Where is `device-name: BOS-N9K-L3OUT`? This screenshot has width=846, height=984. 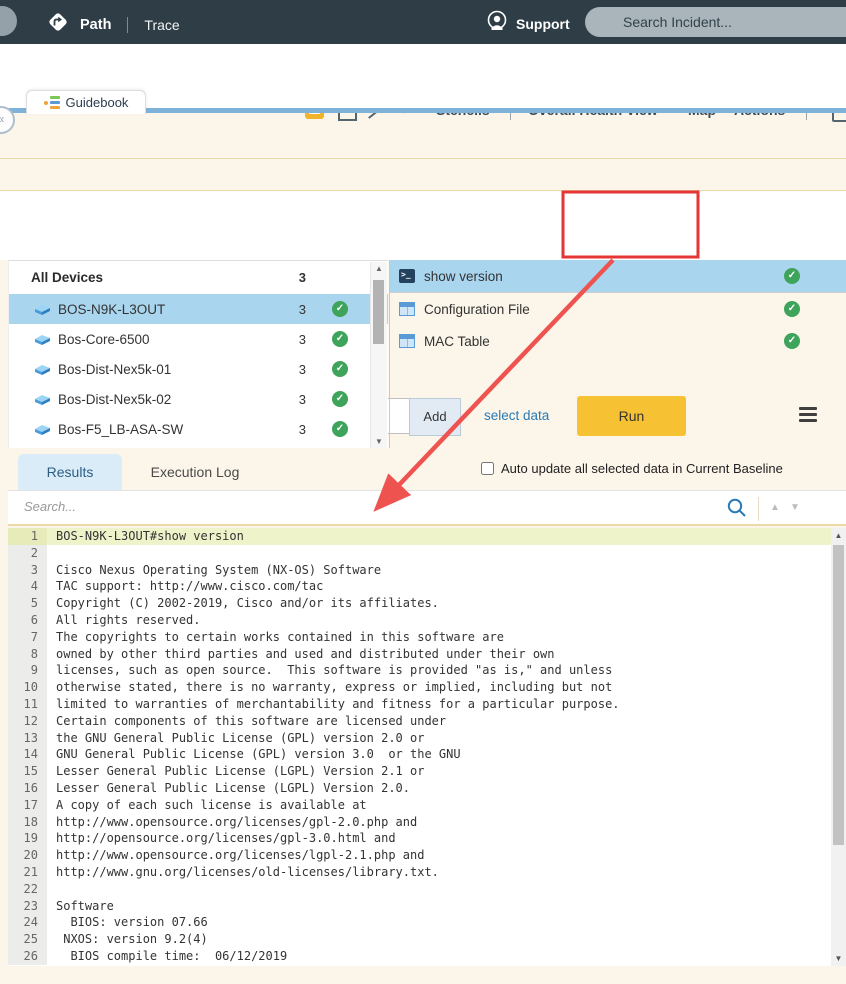 device-name: BOS-N9K-L3OUT is located at coordinates (112, 309).